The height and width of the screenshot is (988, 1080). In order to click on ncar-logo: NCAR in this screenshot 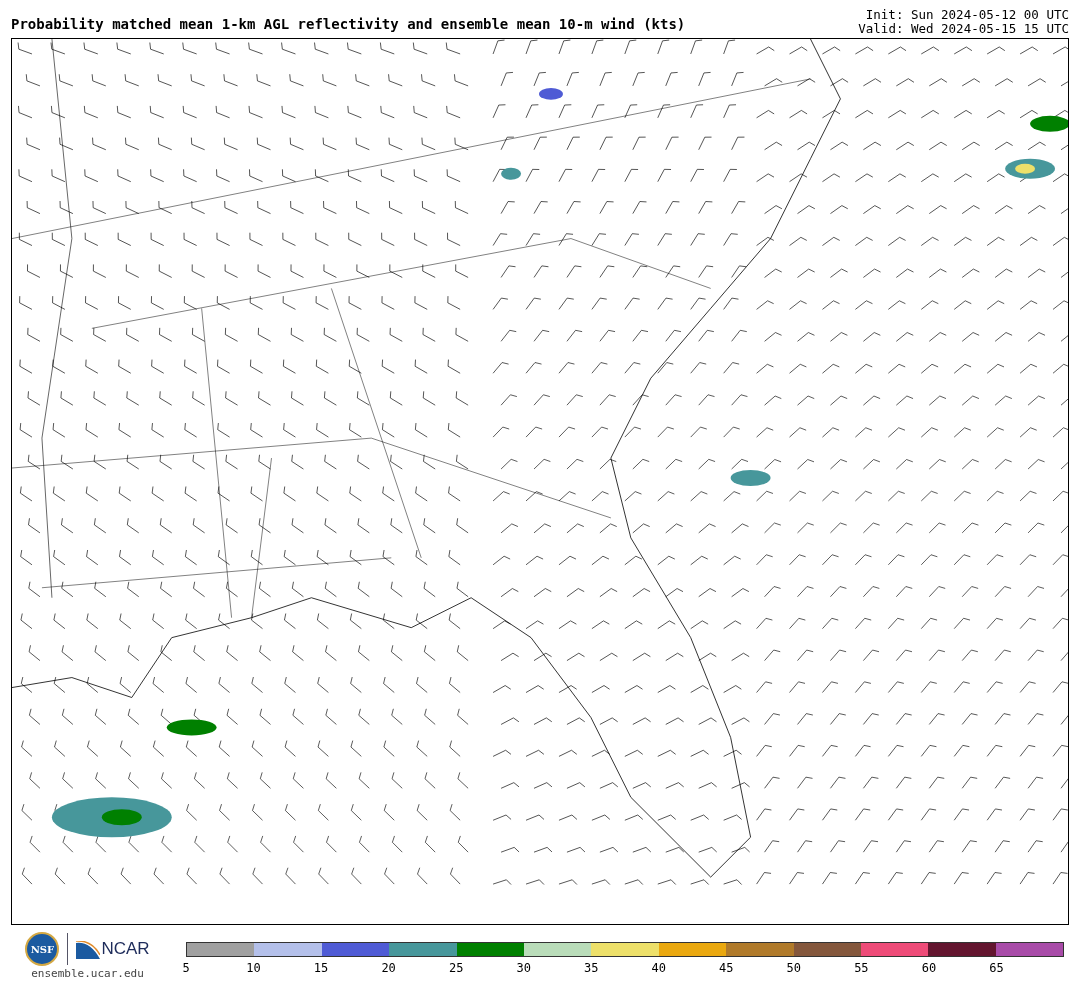, I will do `click(113, 949)`.